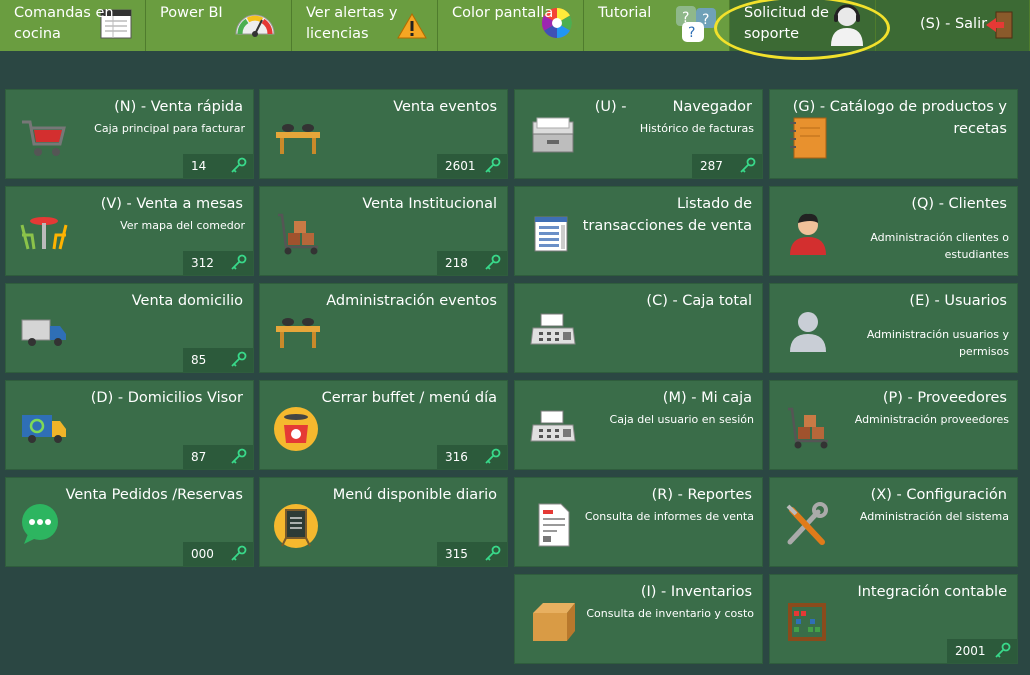  I want to click on tile-title: (C) - Caja total, so click(699, 301).